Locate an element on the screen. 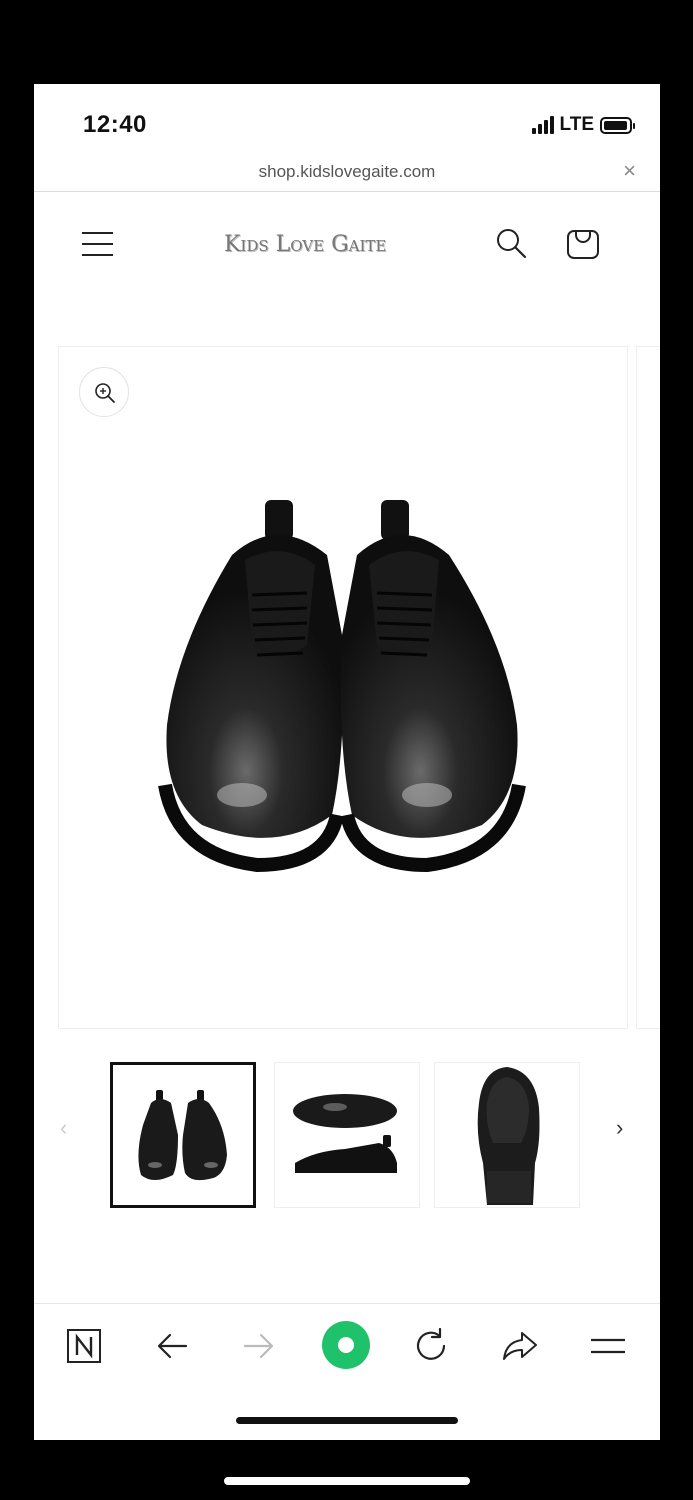 This screenshot has width=693, height=1500. thumbnail-prev-icon: ‹ is located at coordinates (63, 1128).